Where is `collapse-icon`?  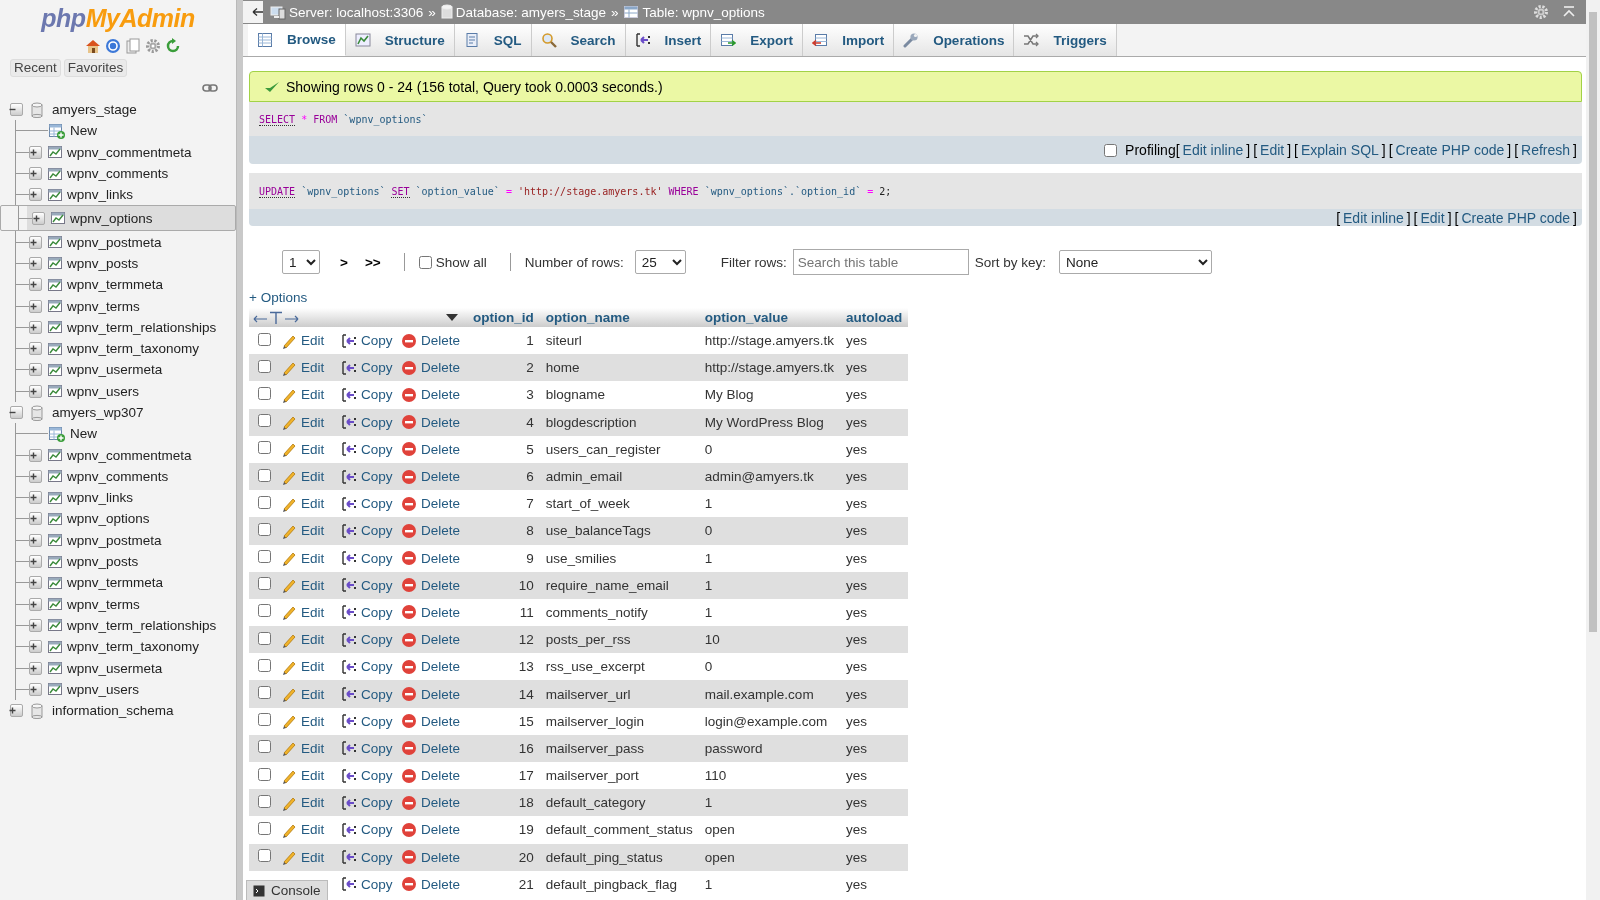
collapse-icon is located at coordinates (16, 110).